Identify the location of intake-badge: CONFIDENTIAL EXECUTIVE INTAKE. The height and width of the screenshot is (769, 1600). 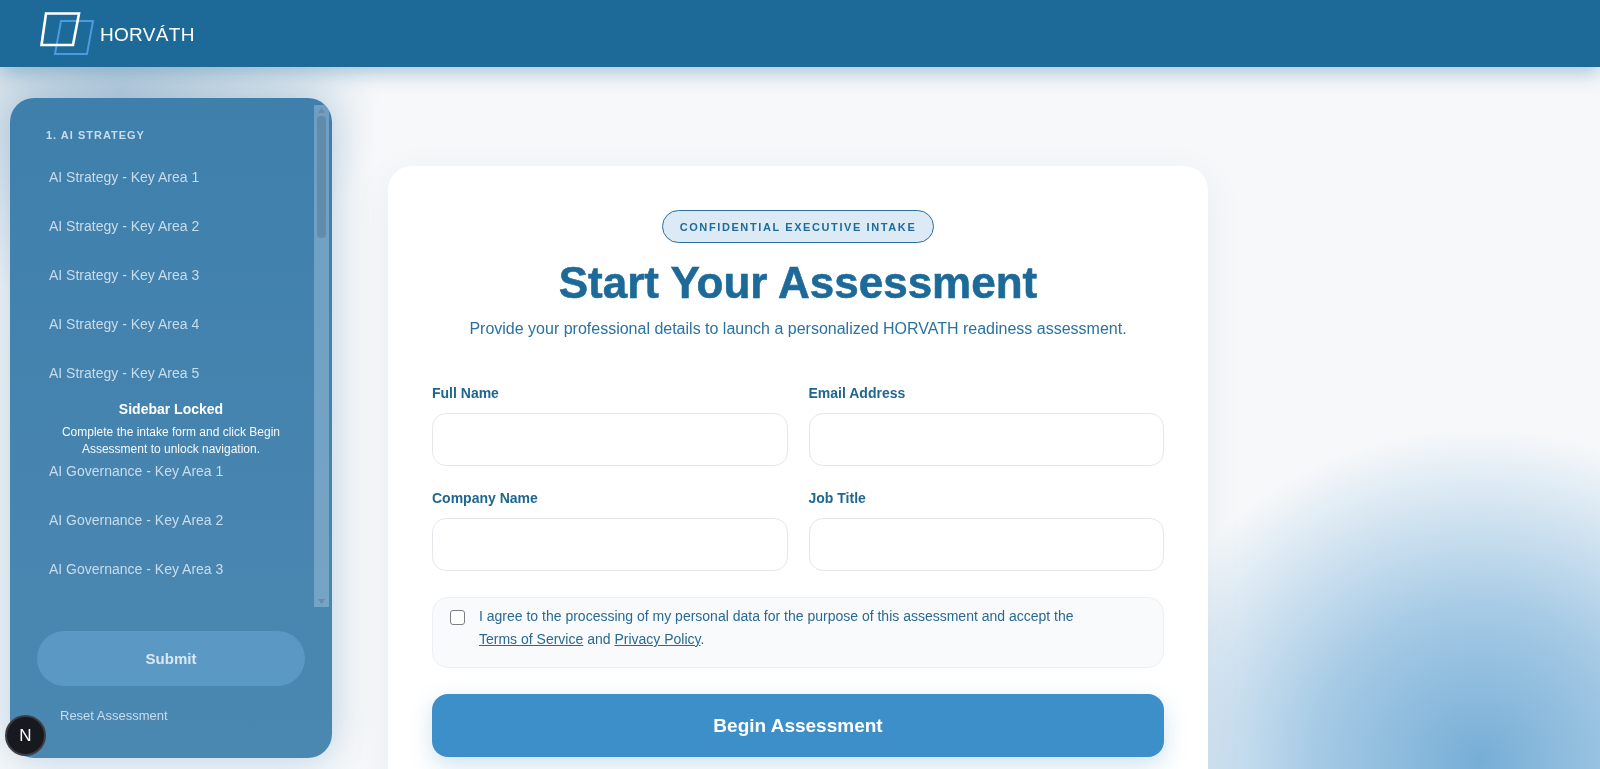
(798, 226).